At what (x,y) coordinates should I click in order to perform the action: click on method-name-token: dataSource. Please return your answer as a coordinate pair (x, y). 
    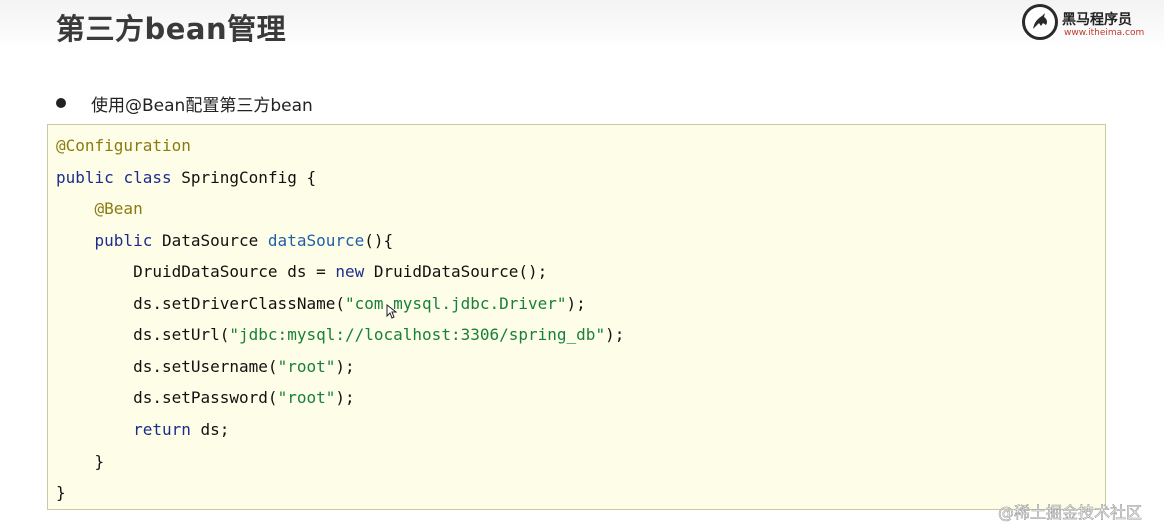
    Looking at the image, I should click on (316, 240).